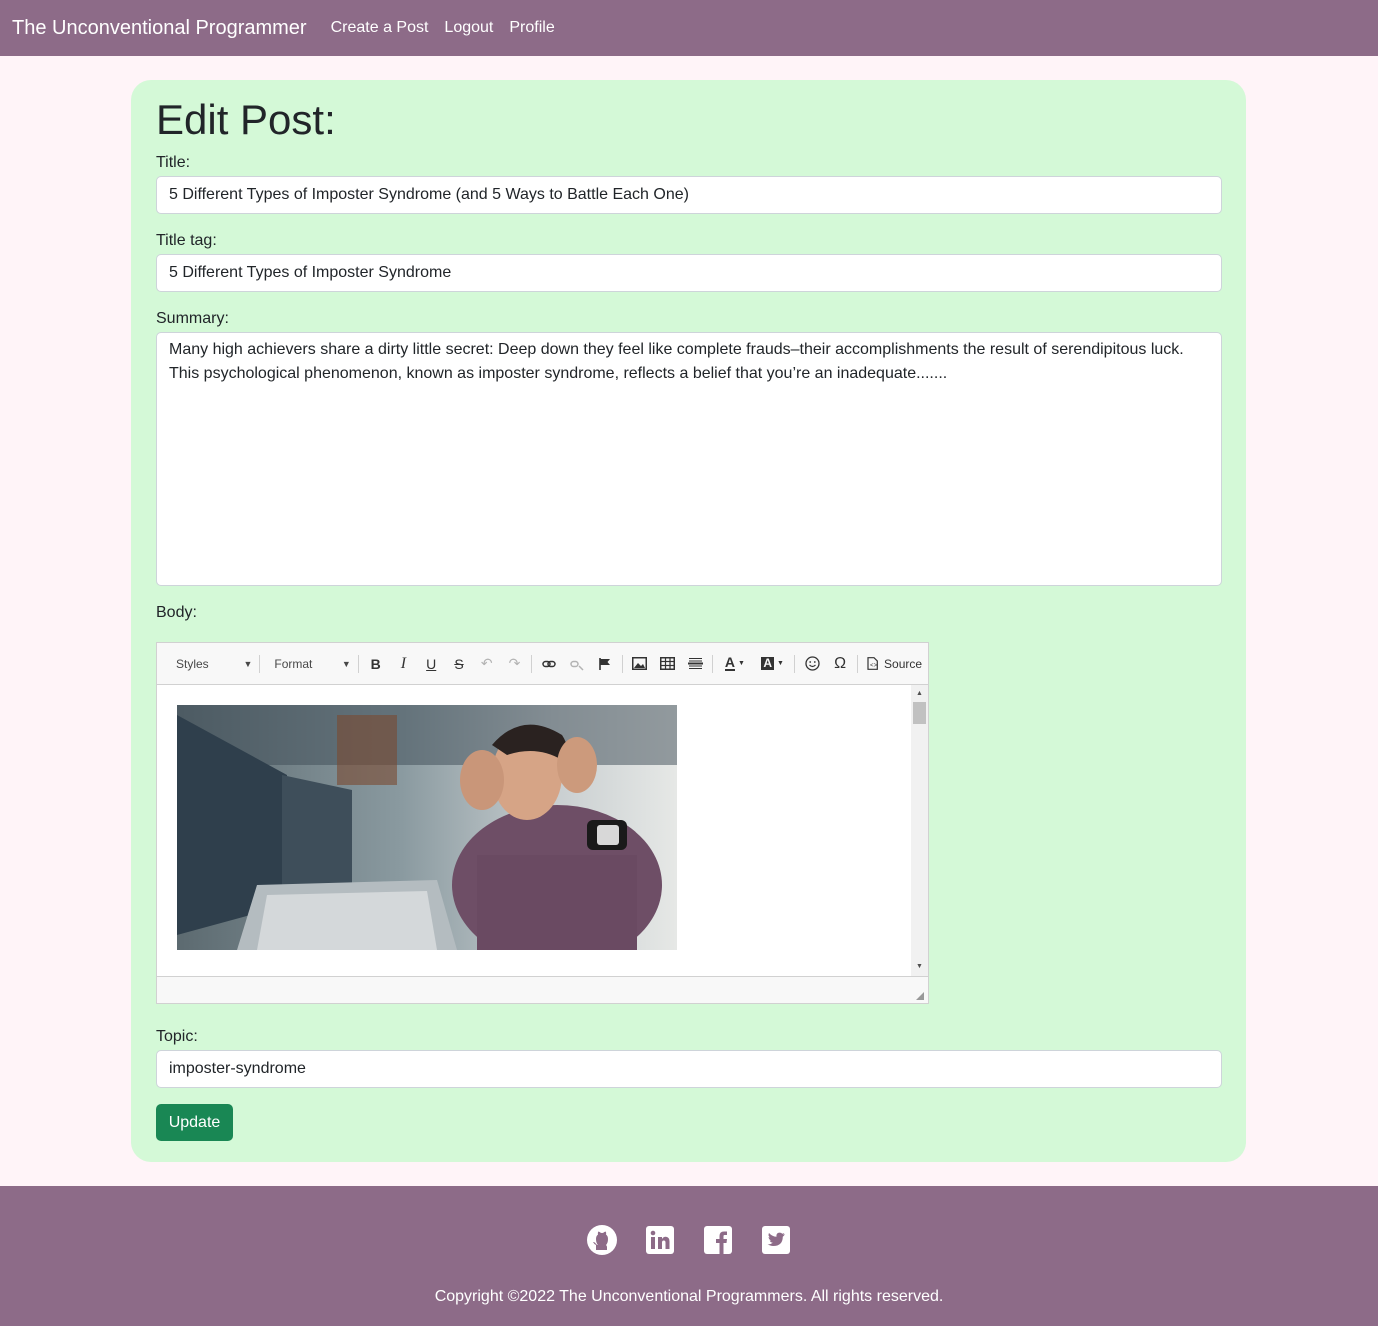  Describe the element at coordinates (515, 664) in the screenshot. I see `redo-icon: ↷` at that location.